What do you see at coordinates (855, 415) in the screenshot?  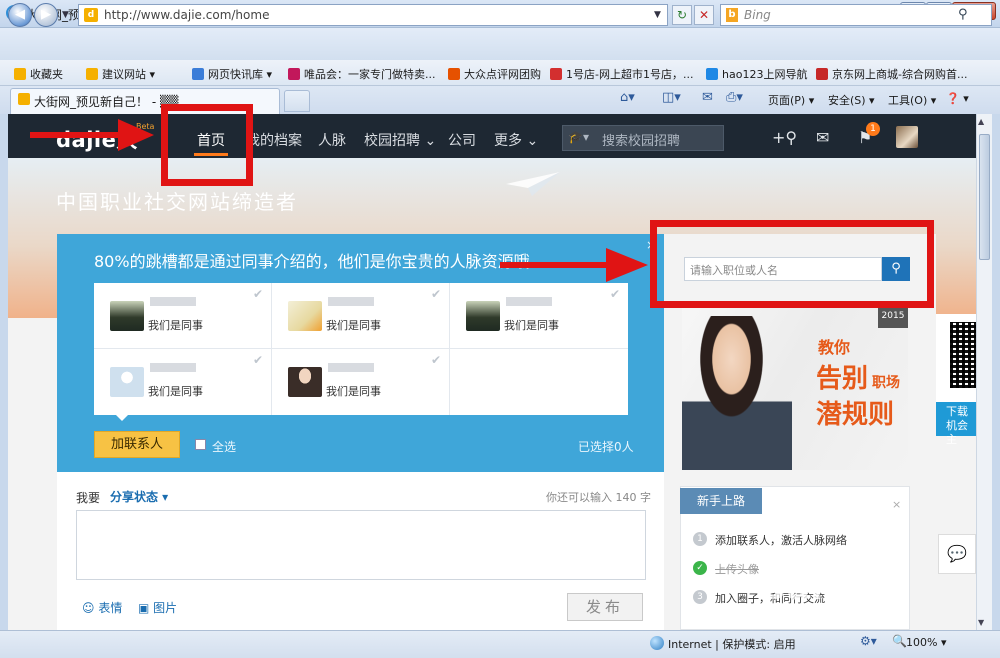 I see `ad-line-3: 潜规则` at bounding box center [855, 415].